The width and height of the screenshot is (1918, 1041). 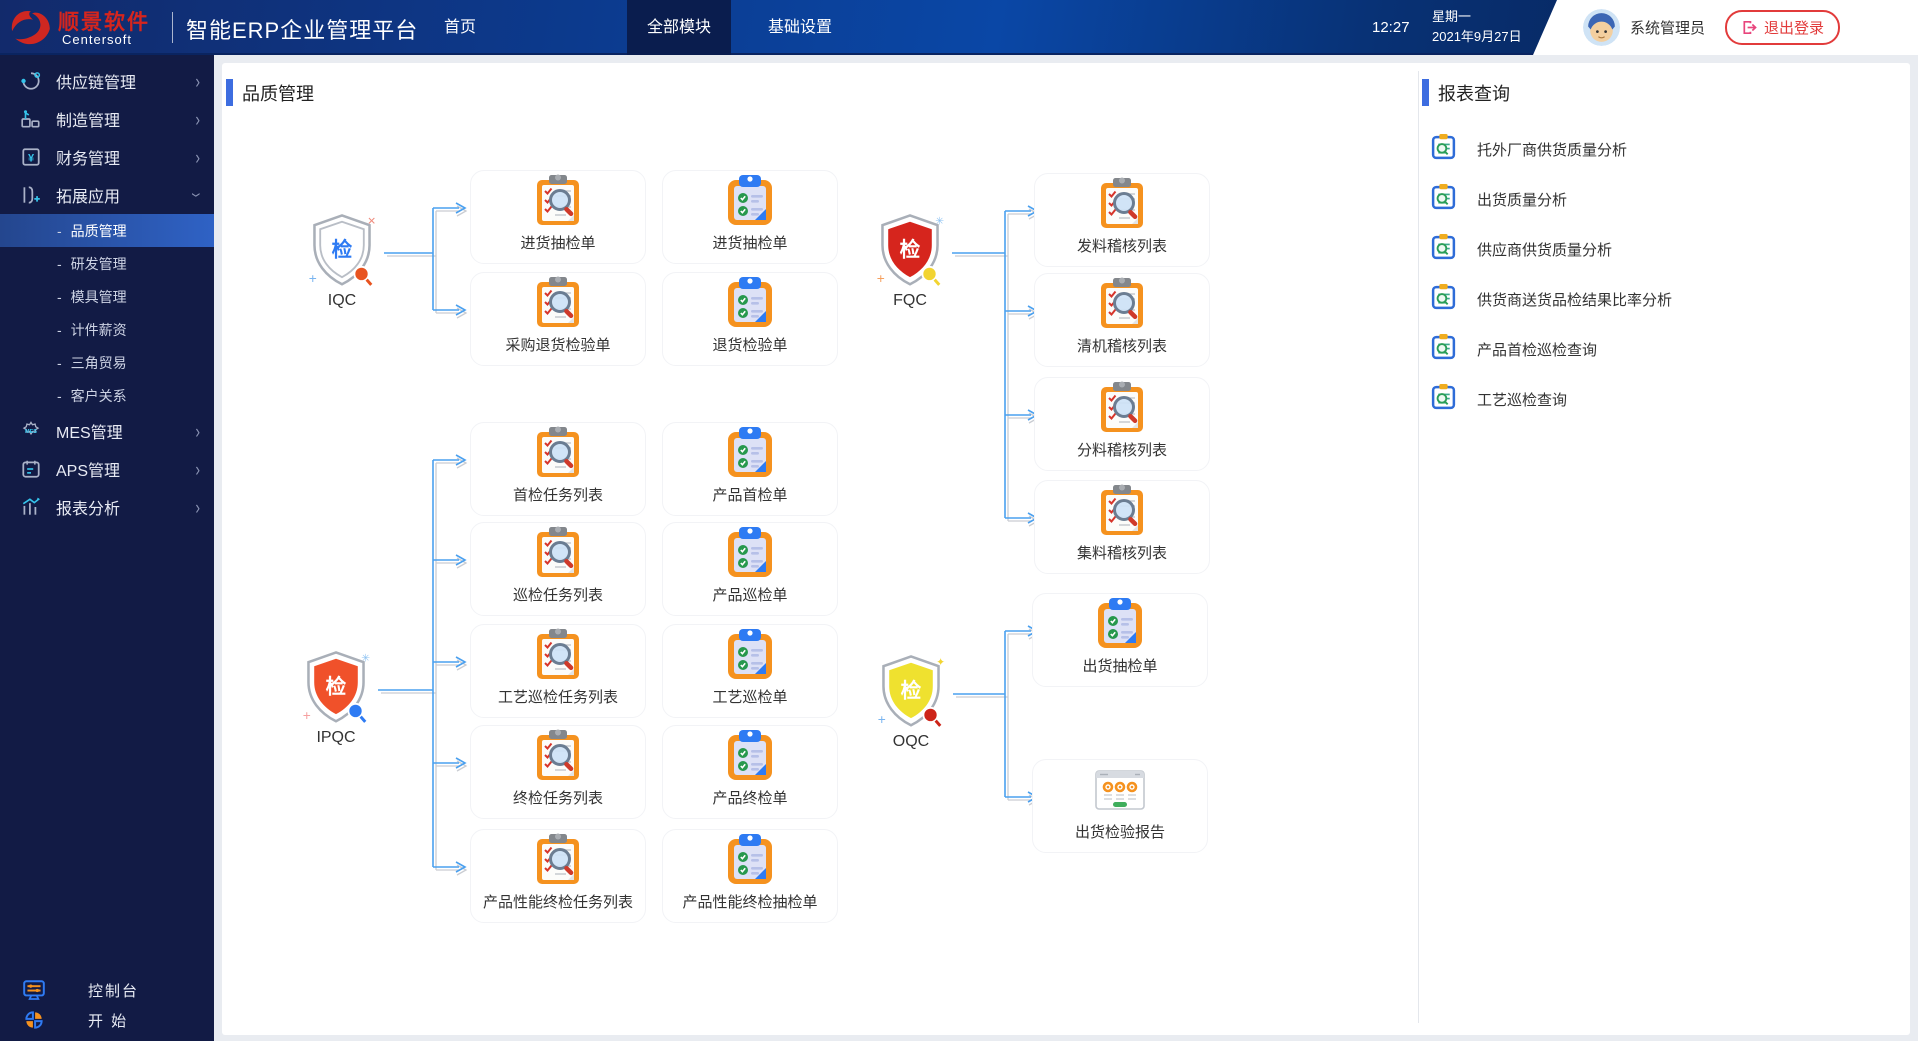 What do you see at coordinates (107, 990) in the screenshot?
I see `sidebar-footer-item-1: 控制台` at bounding box center [107, 990].